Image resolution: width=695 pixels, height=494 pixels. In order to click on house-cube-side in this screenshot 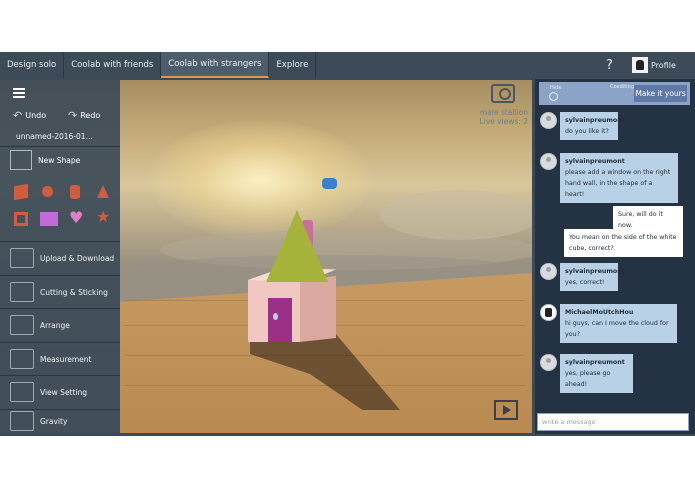, I will do `click(318, 309)`.